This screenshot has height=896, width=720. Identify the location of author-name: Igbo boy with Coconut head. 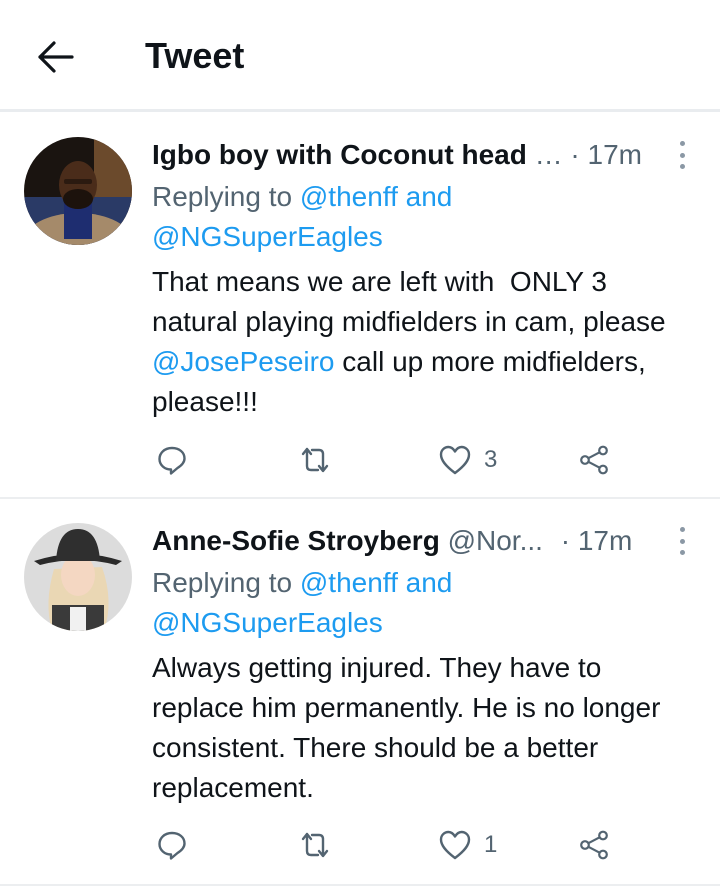
(339, 154).